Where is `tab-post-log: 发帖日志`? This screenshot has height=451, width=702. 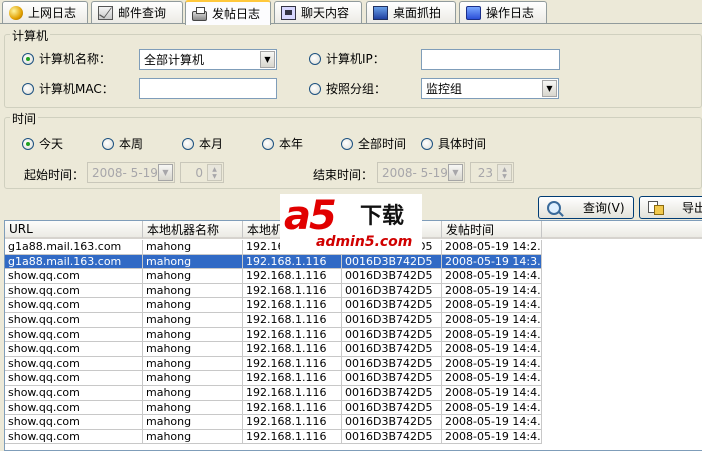
tab-post-log: 发帖日志 is located at coordinates (228, 12).